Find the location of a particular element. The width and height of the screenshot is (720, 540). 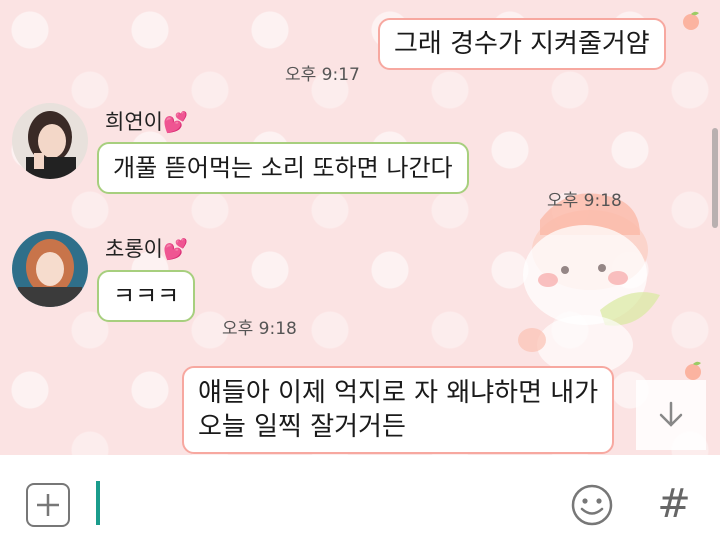

incoming-message-bubble: 개풀 뜯어먹는 소리 또하면 나간다 is located at coordinates (283, 168).